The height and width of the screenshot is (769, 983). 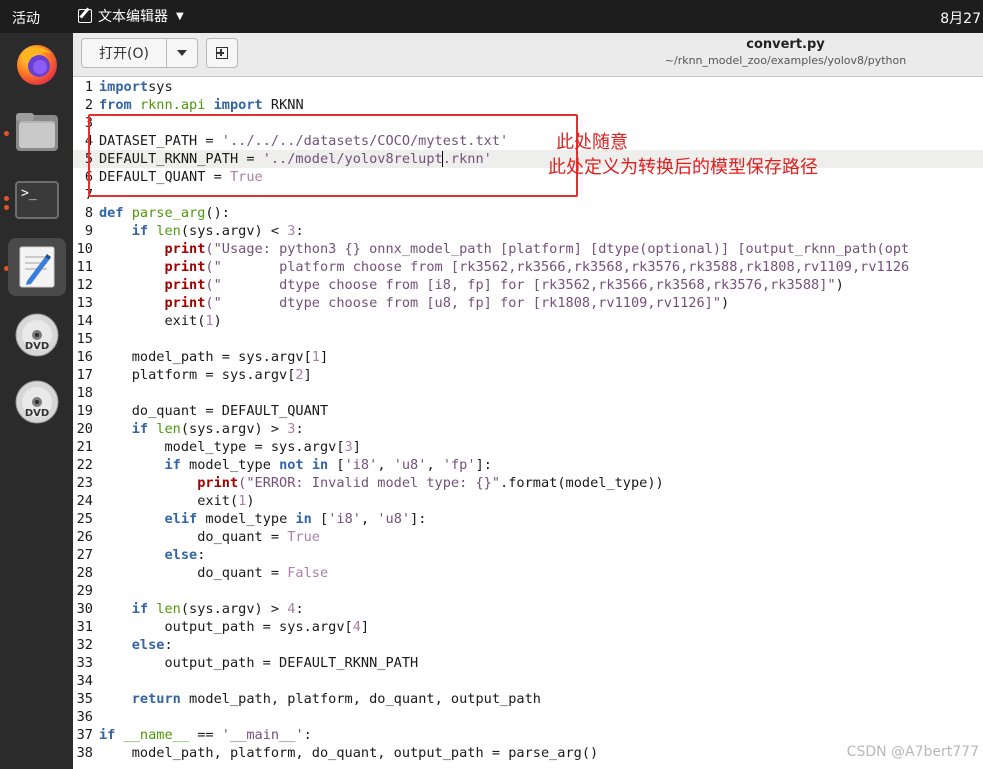 What do you see at coordinates (528, 447) in the screenshot?
I see `code-line: 21 model_type = sys.argv[3]` at bounding box center [528, 447].